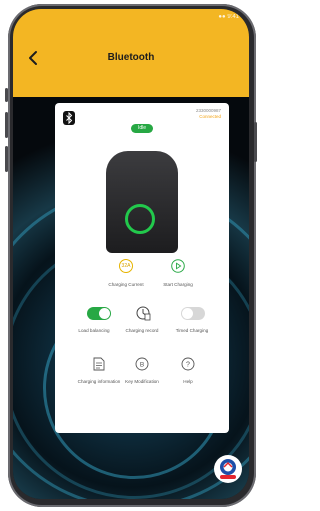 The height and width of the screenshot is (511, 320). Describe the element at coordinates (6, 95) in the screenshot. I see `mute-switch` at that location.